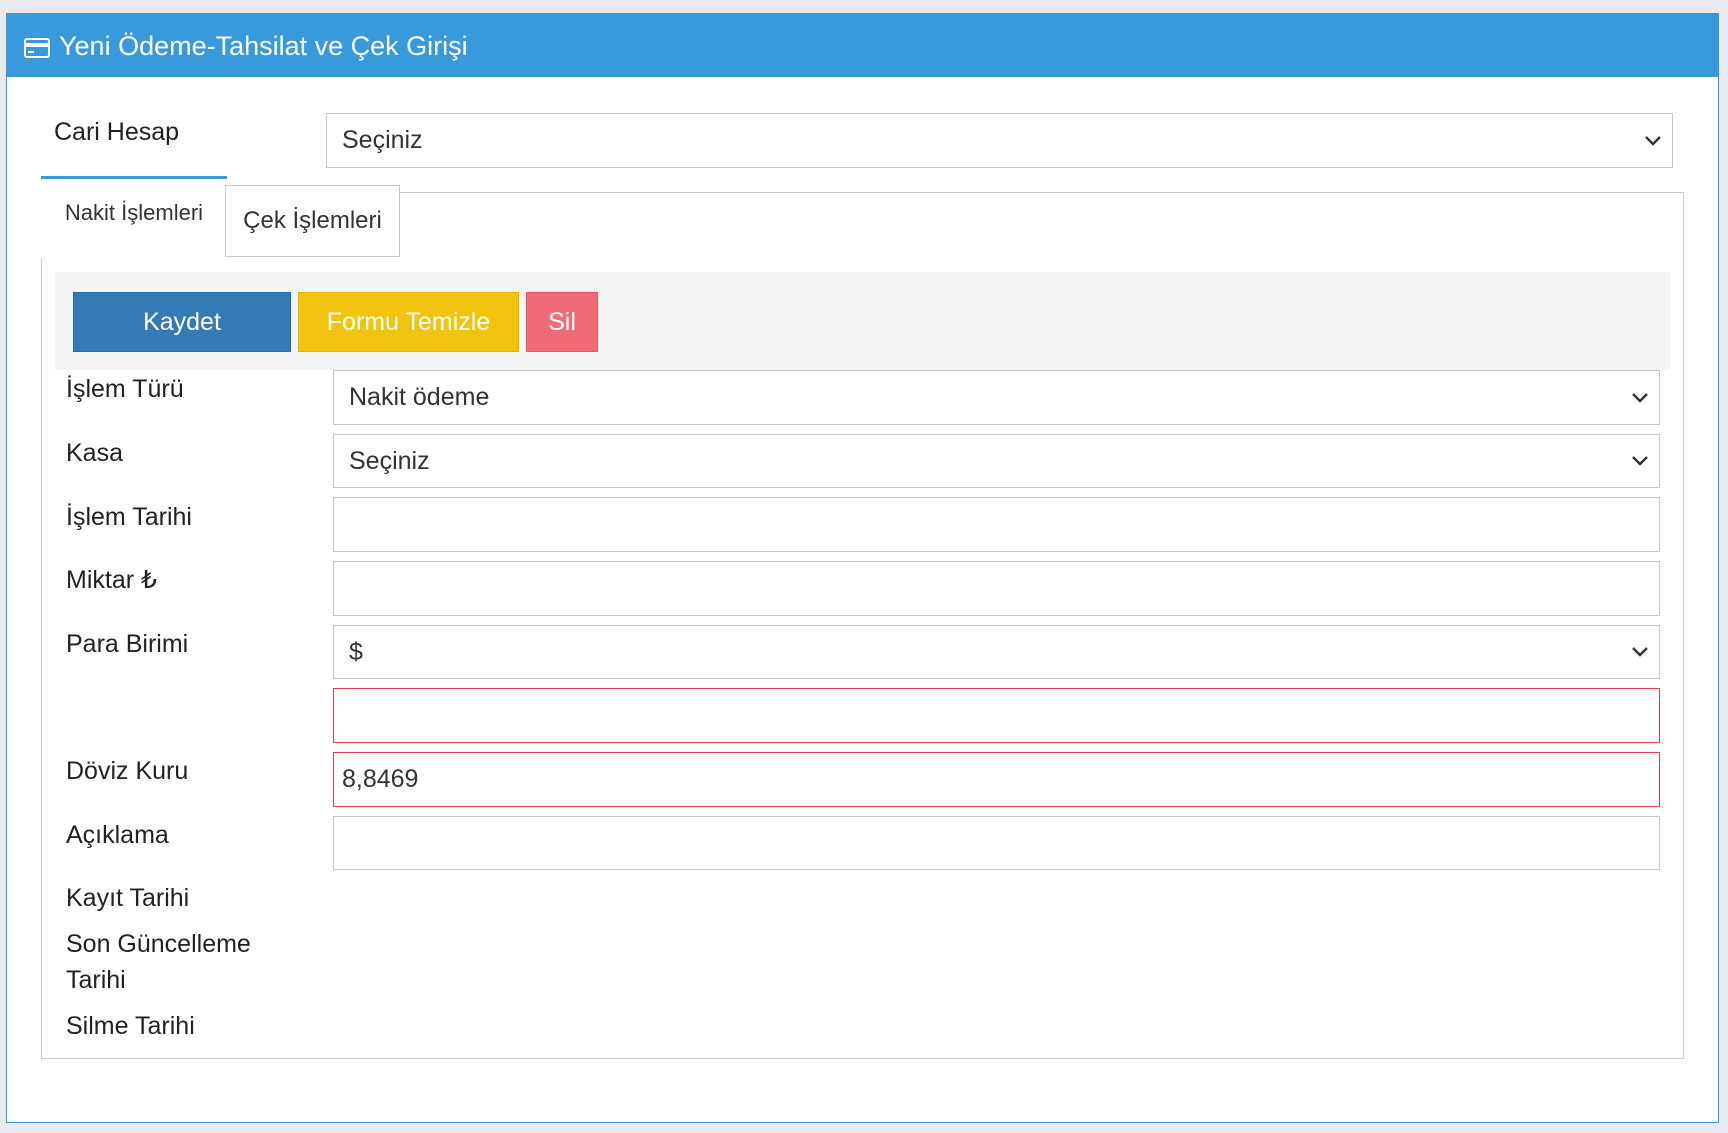 The height and width of the screenshot is (1133, 1728). I want to click on aciklama-input, so click(996, 843).